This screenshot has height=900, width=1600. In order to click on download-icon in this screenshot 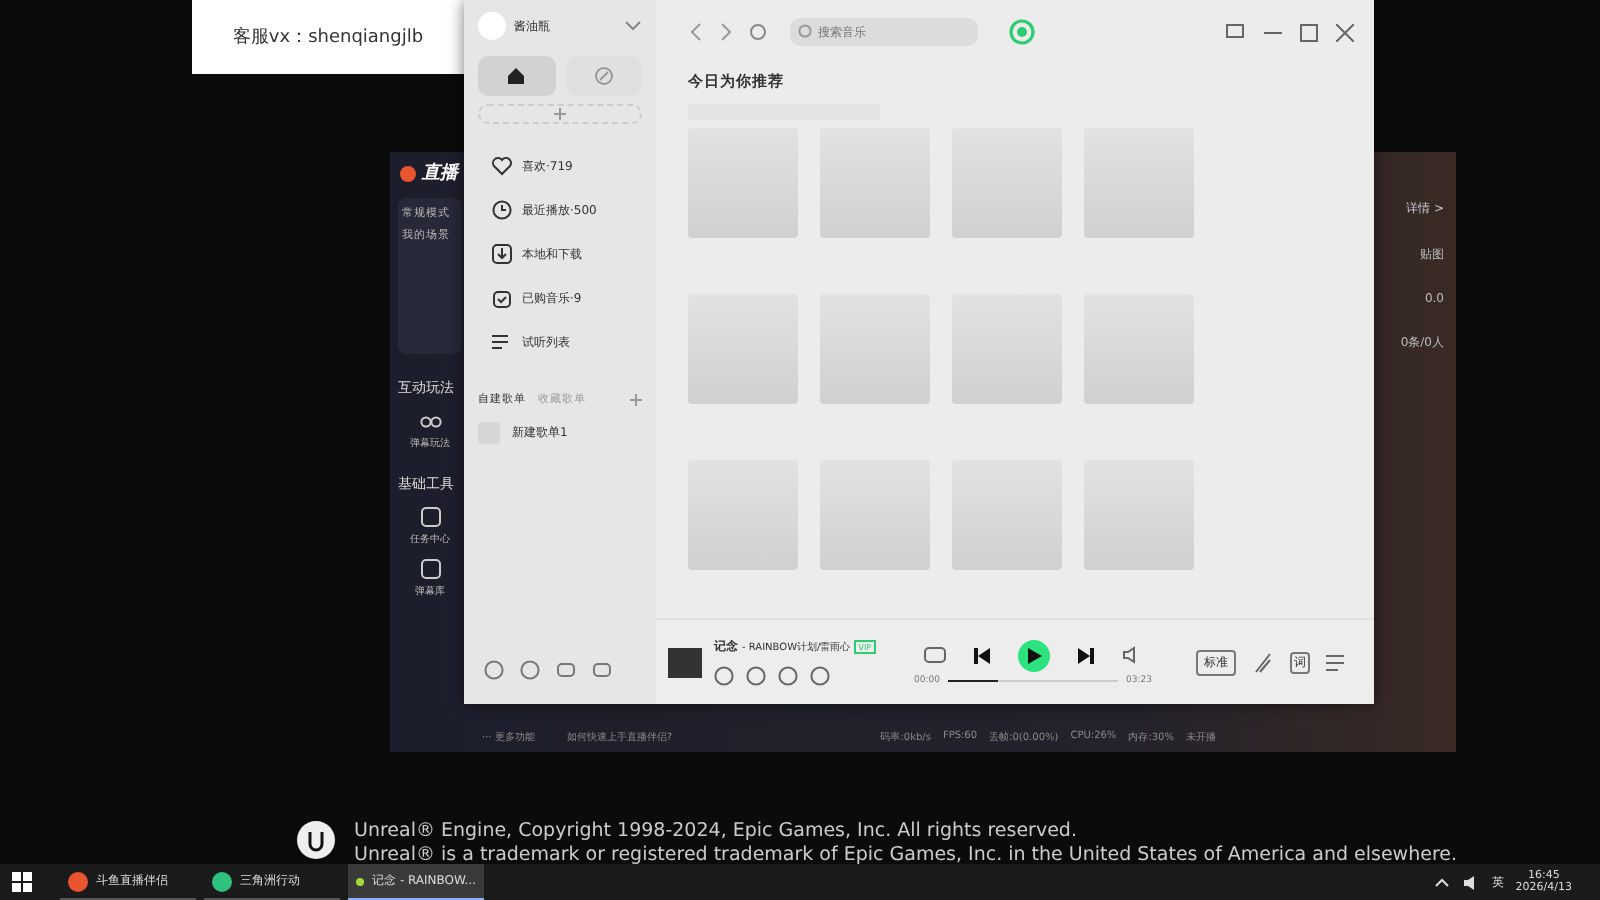, I will do `click(502, 254)`.